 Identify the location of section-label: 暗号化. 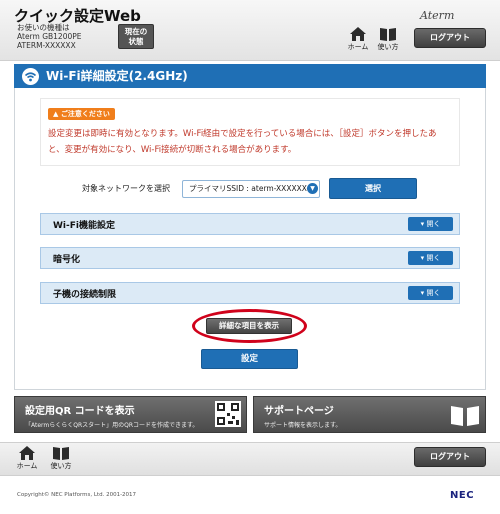
(67, 260).